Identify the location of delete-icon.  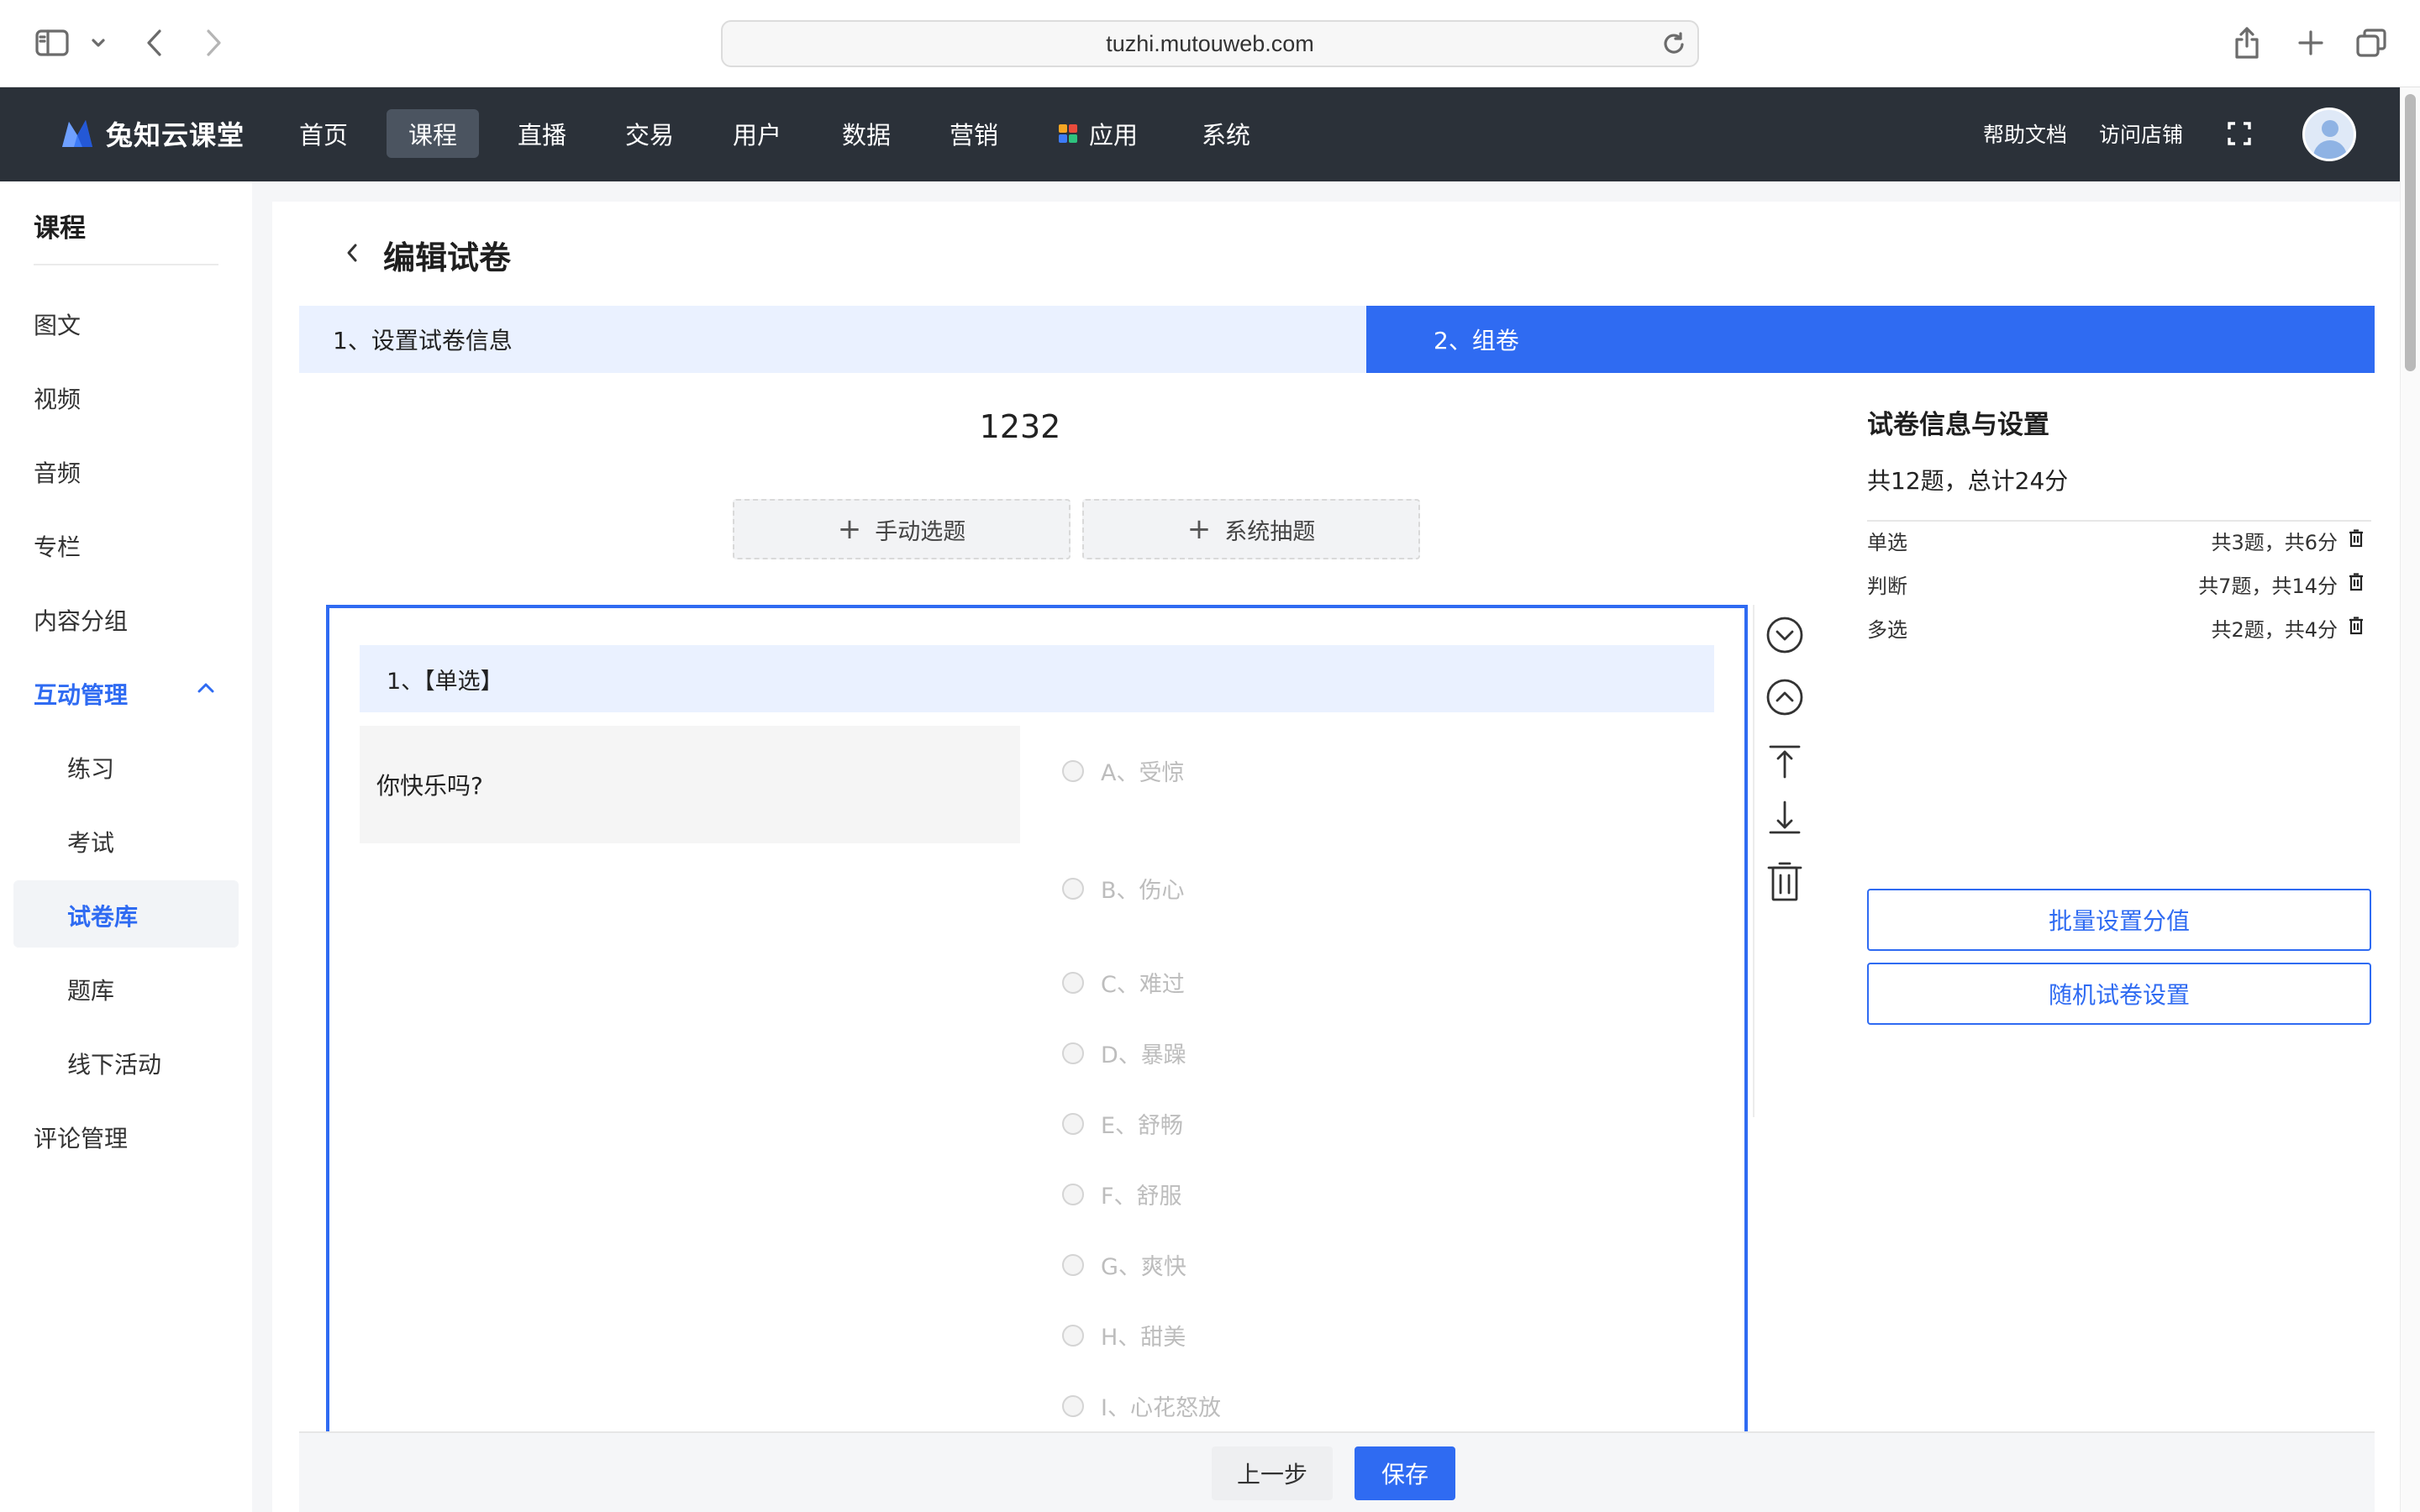
(1785, 882).